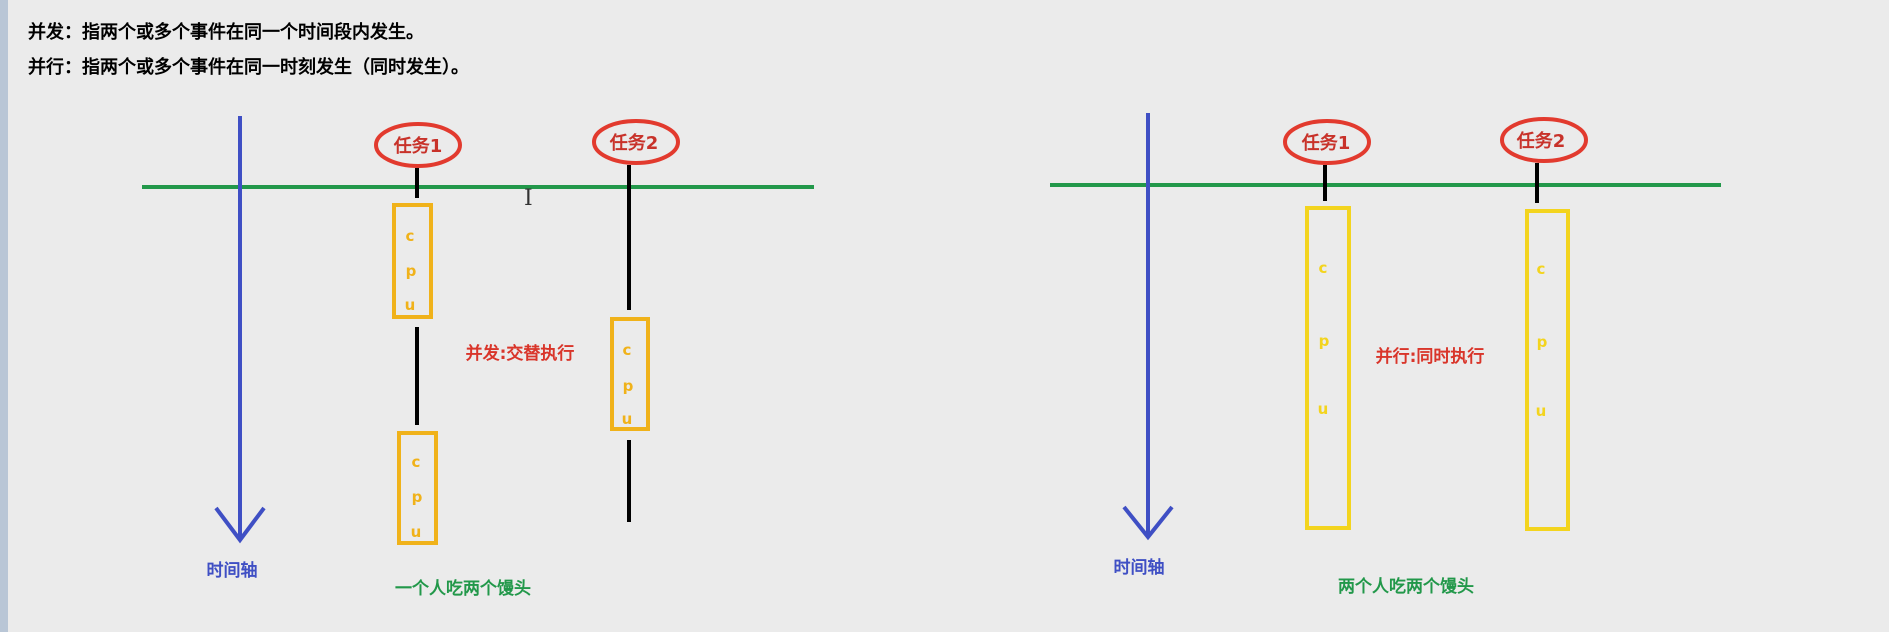 This screenshot has width=1889, height=632. What do you see at coordinates (634, 143) in the screenshot?
I see `left-task2-label: 任务2` at bounding box center [634, 143].